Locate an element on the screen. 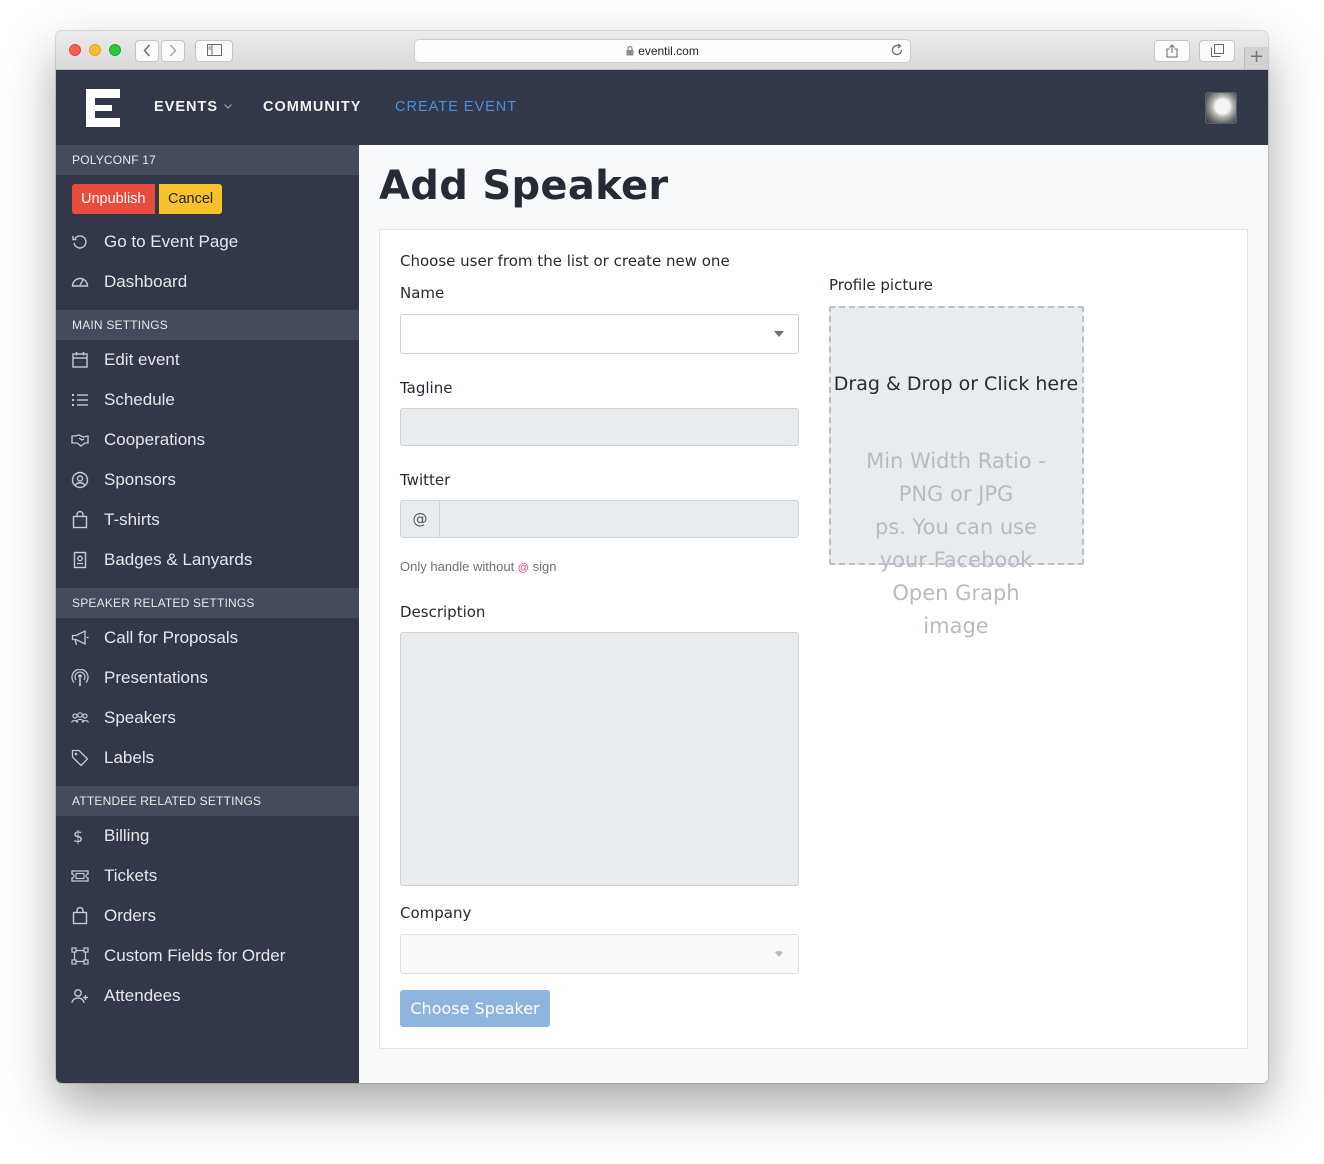 This screenshot has width=1324, height=1164. sidebar-item-call-for-proposals: Call for Proposals is located at coordinates (207, 638).